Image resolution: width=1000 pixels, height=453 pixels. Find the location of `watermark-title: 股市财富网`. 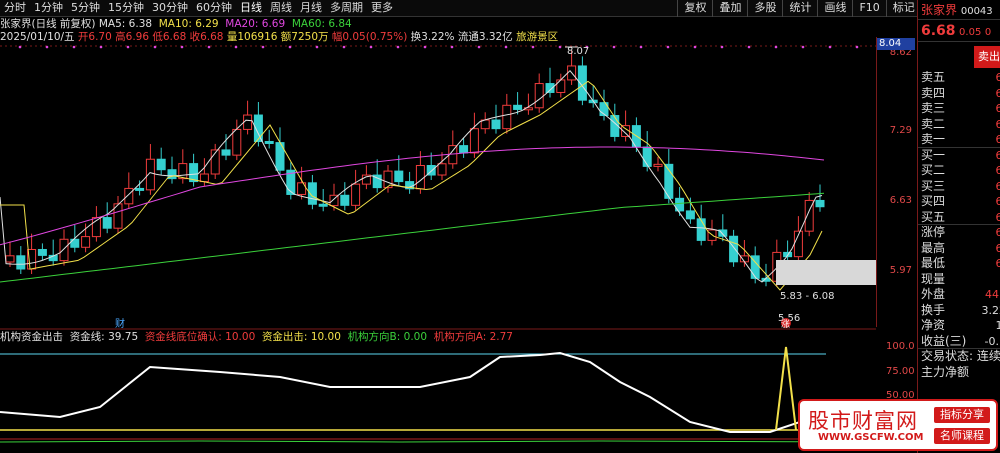

watermark-title: 股市财富网 is located at coordinates (863, 421).